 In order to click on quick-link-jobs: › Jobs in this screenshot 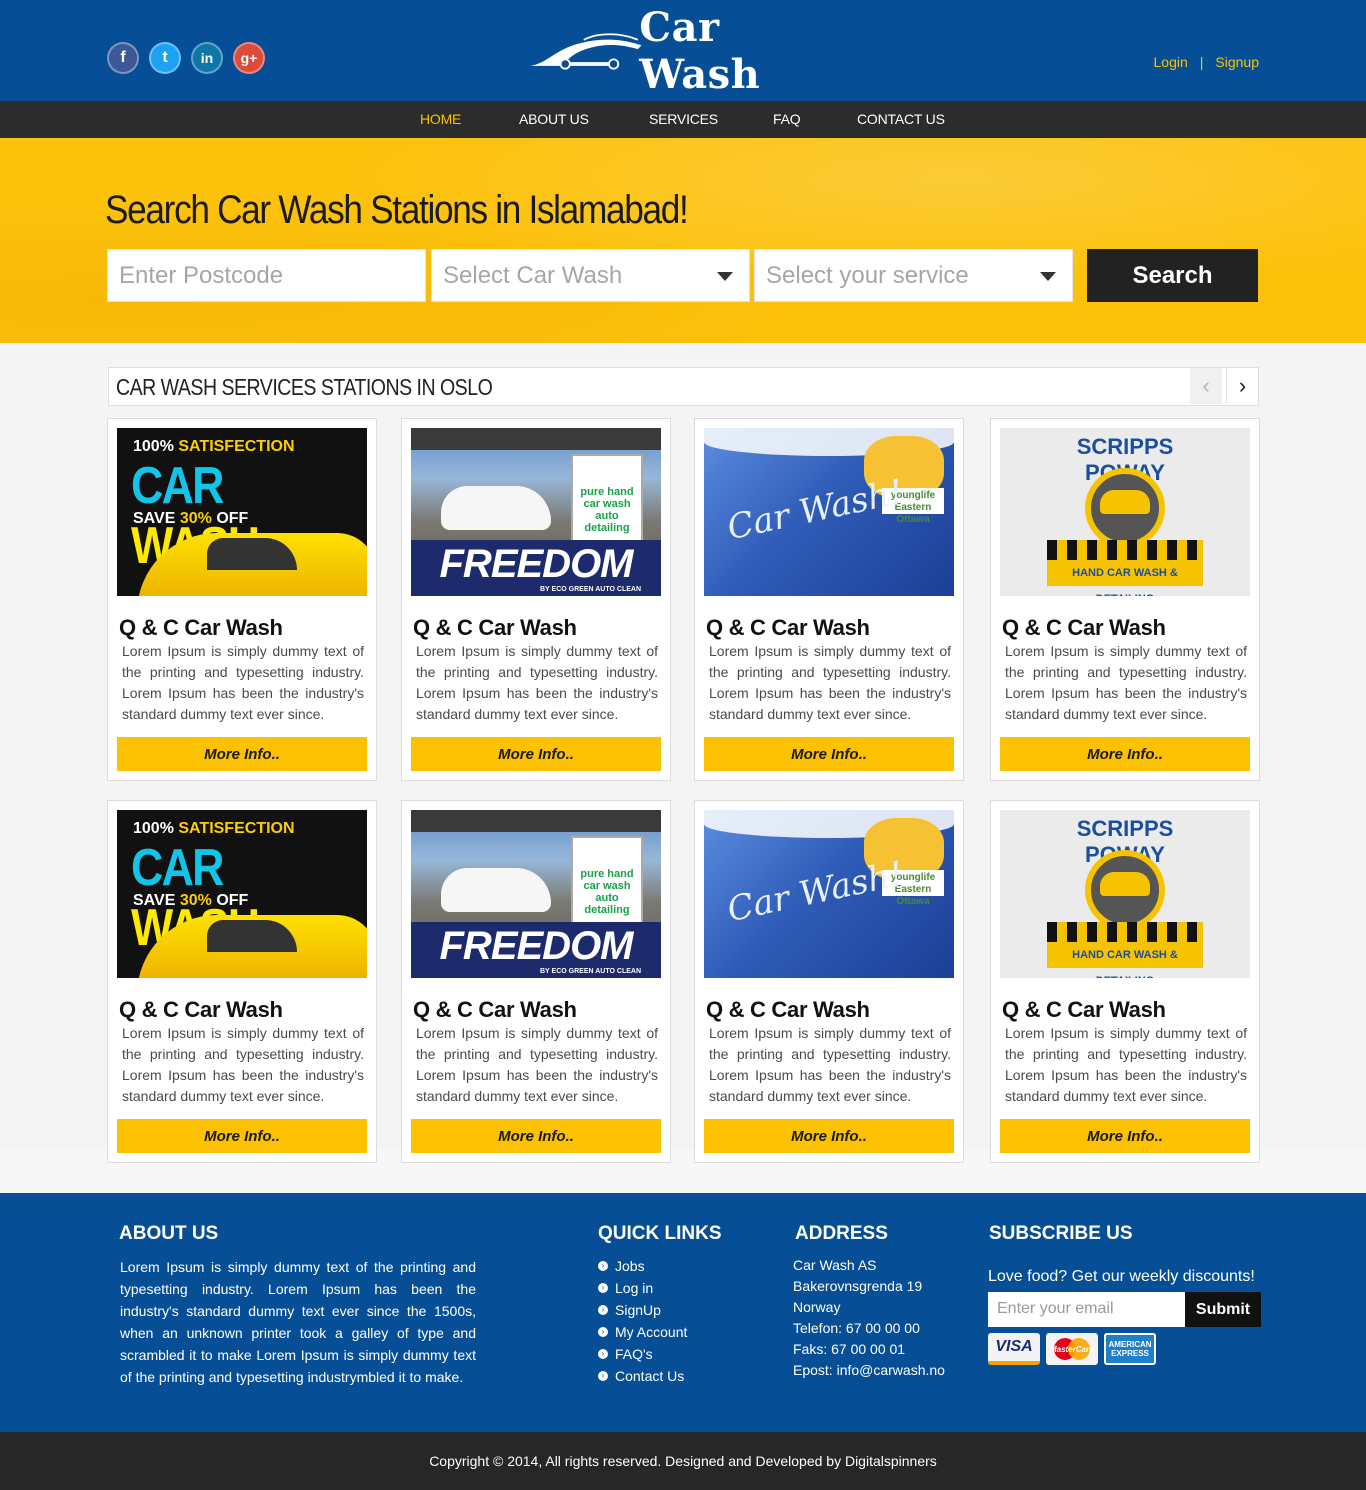, I will do `click(642, 1266)`.